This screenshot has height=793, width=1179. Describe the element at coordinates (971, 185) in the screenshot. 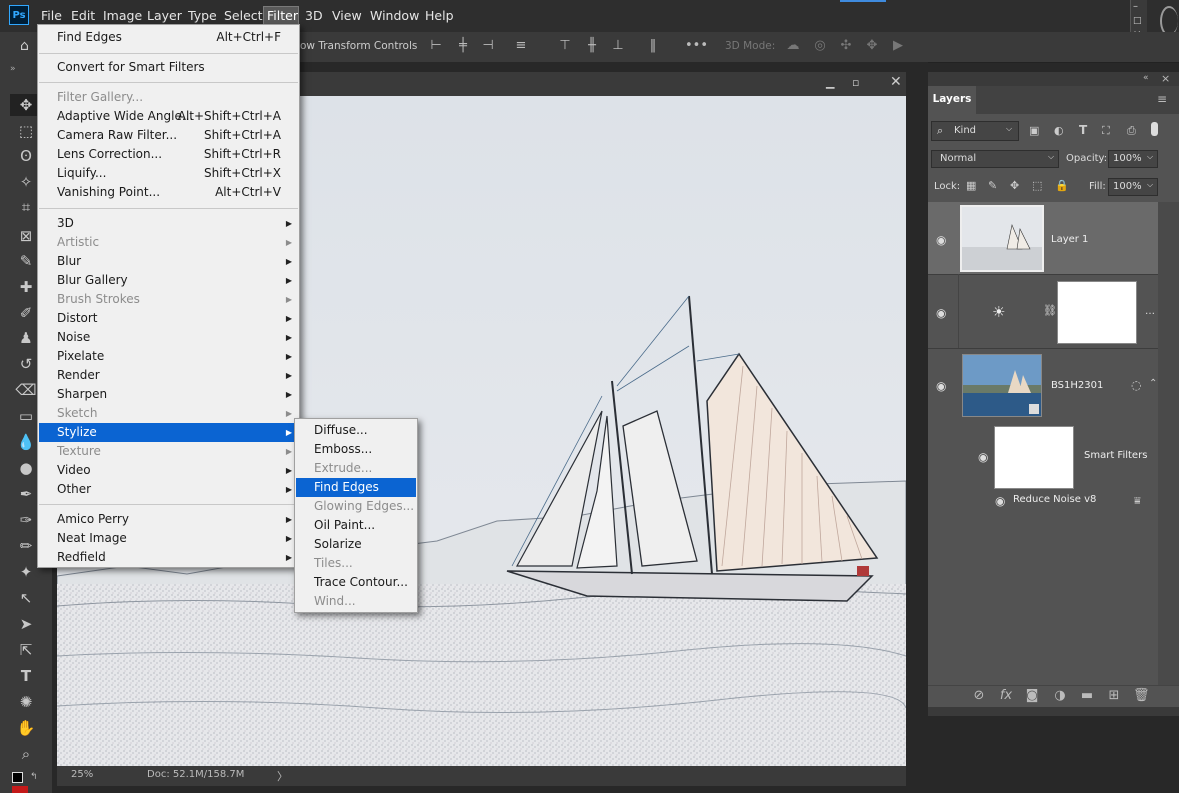

I see `lock-transparent-icon: ▦` at that location.